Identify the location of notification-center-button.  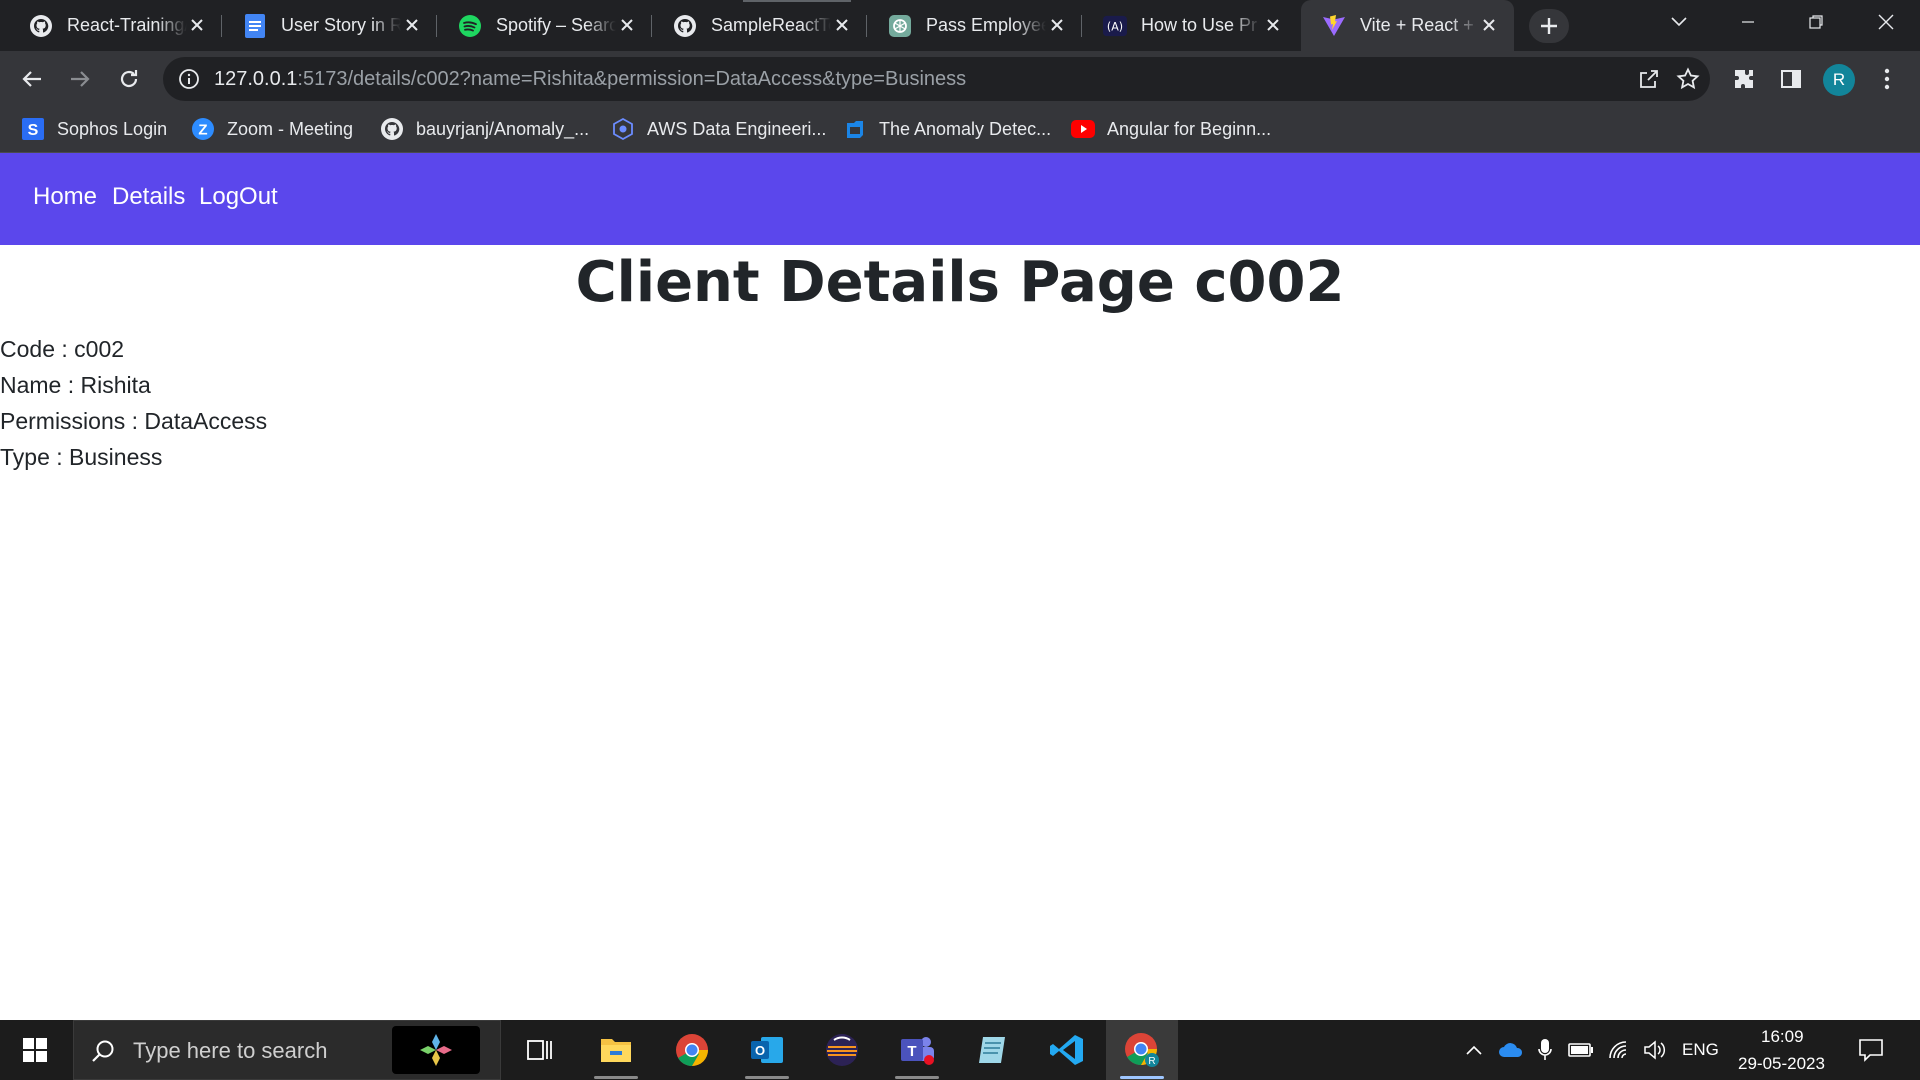
(1871, 1050).